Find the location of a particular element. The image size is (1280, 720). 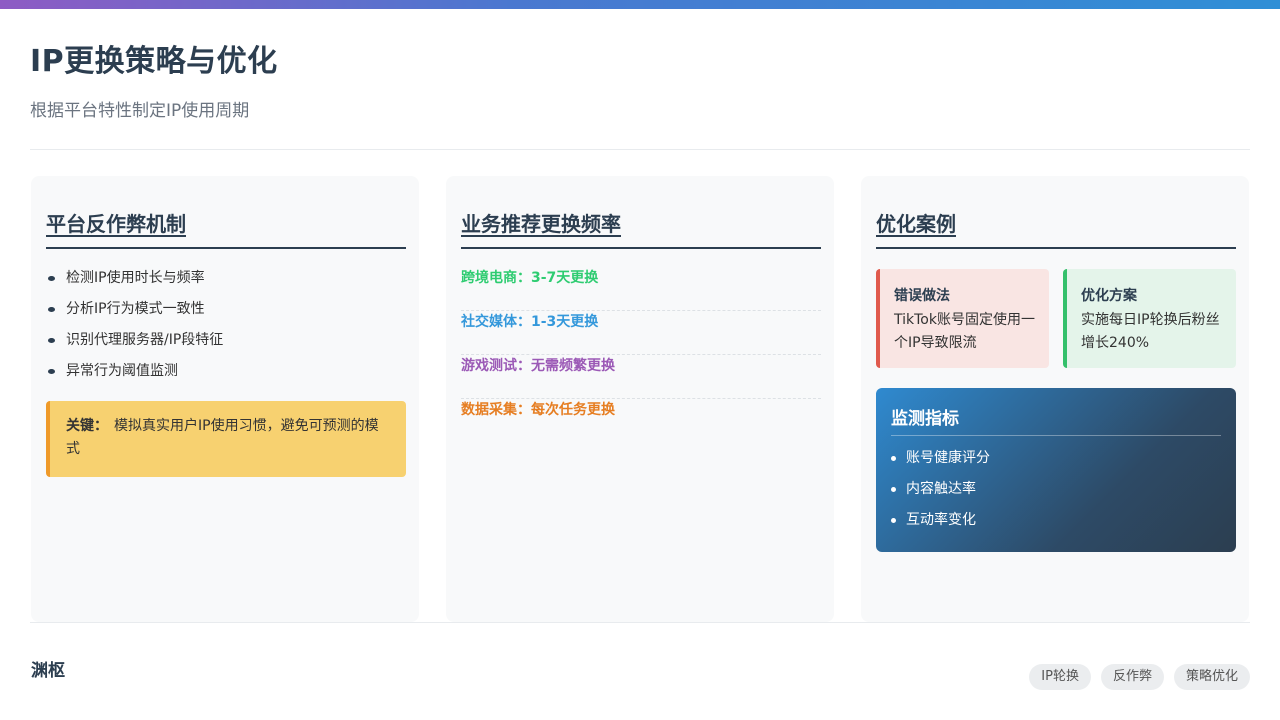

brand-name: 渊枢 is located at coordinates (48, 671).